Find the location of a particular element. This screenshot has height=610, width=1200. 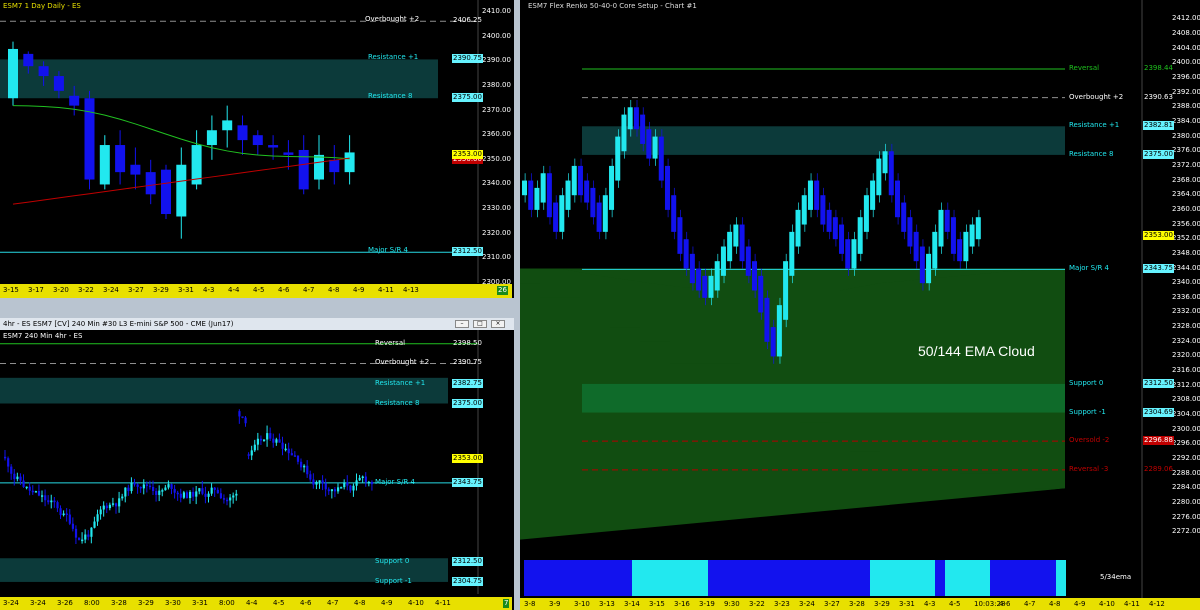

price-tag: 2406.25 is located at coordinates (467, 20).